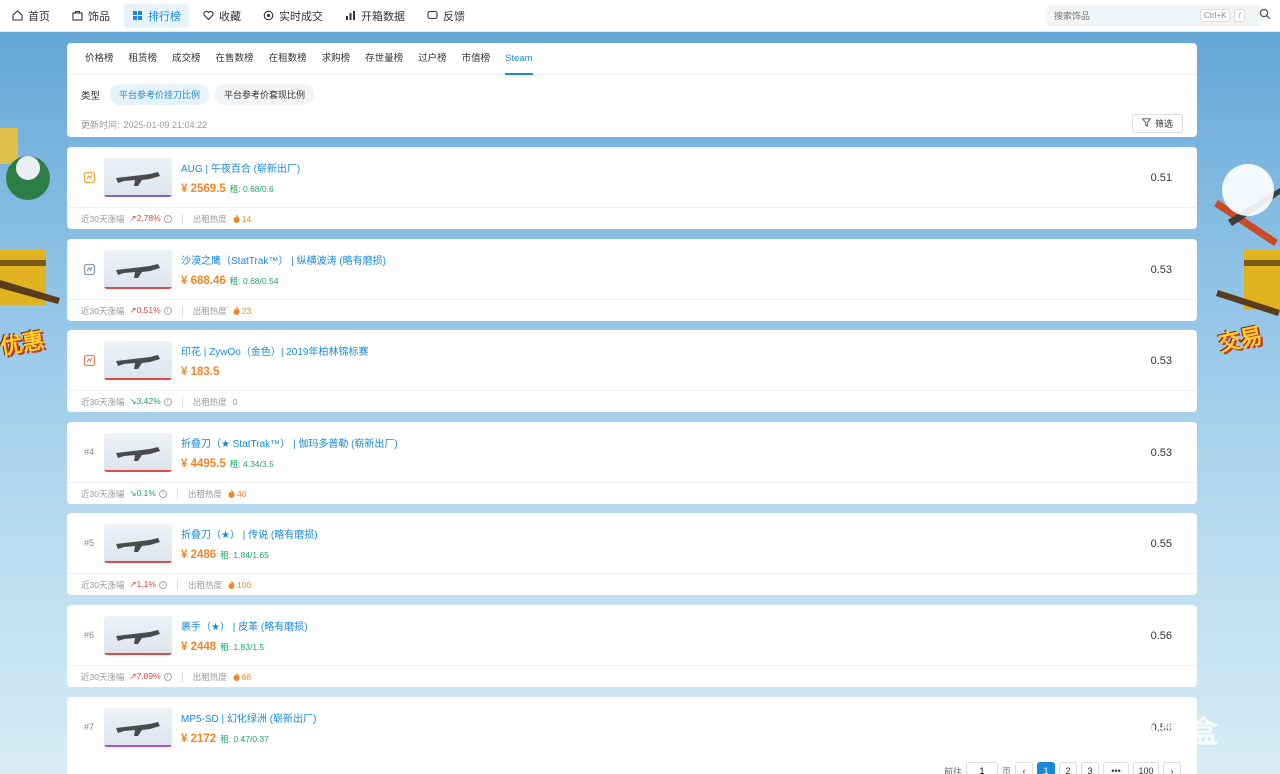  Describe the element at coordinates (288, 59) in the screenshot. I see `tab-4: 在租数榜` at that location.